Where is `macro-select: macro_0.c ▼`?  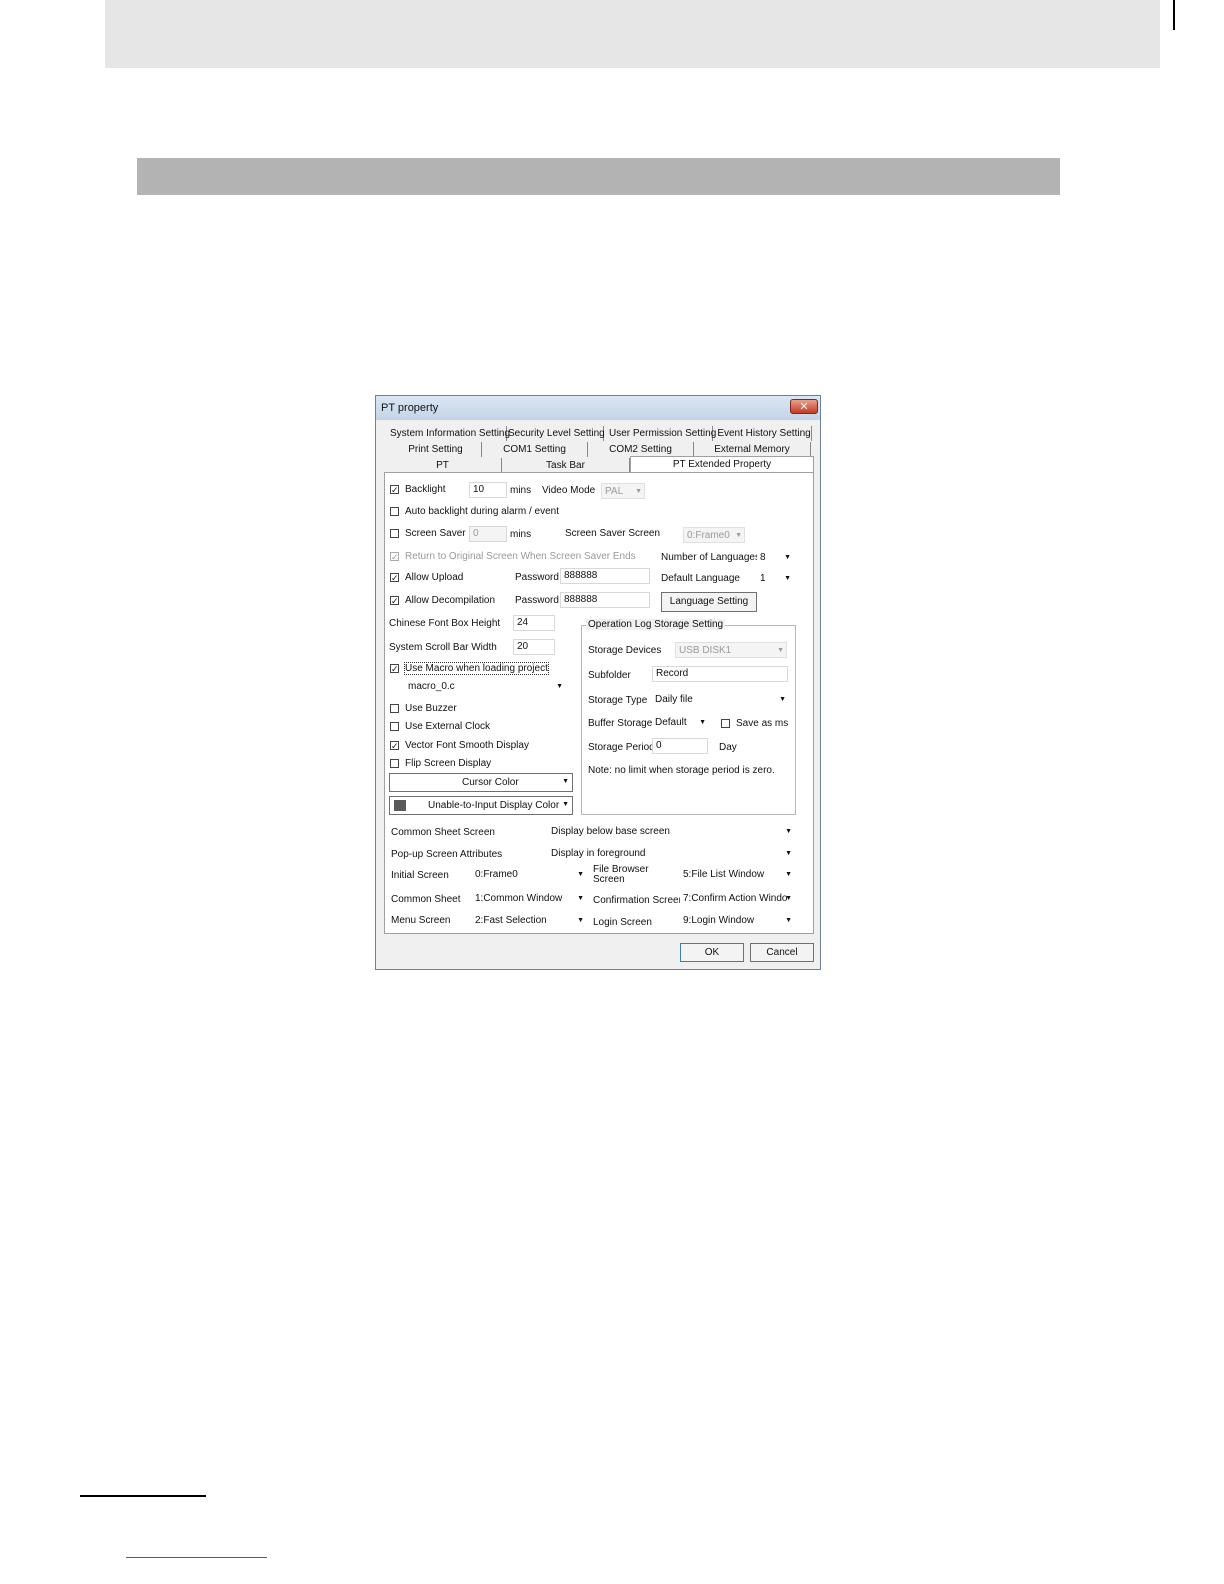 macro-select: macro_0.c ▼ is located at coordinates (485, 687).